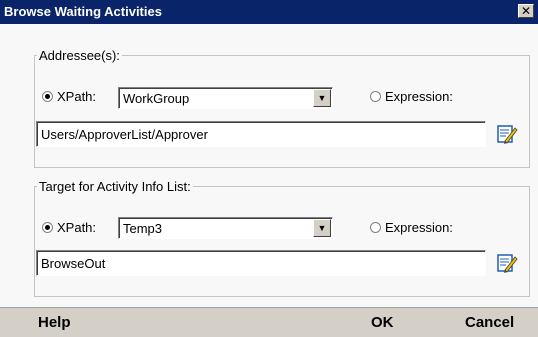  I want to click on addressee-edit-button, so click(507, 134).